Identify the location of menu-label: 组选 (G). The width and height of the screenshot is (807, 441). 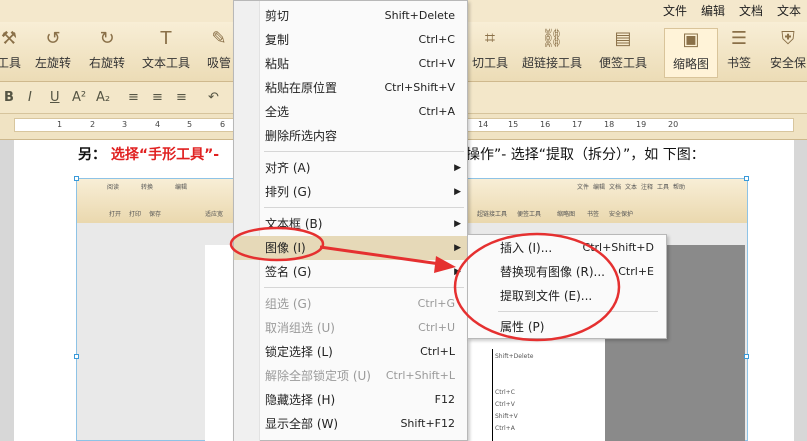
(288, 304).